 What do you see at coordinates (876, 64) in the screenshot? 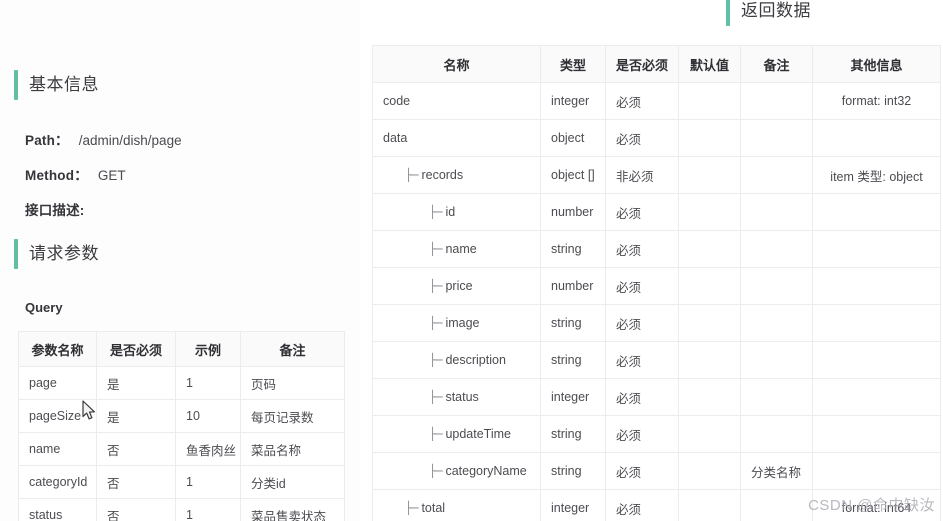
I see `col-header-field-other: 其他信息` at bounding box center [876, 64].